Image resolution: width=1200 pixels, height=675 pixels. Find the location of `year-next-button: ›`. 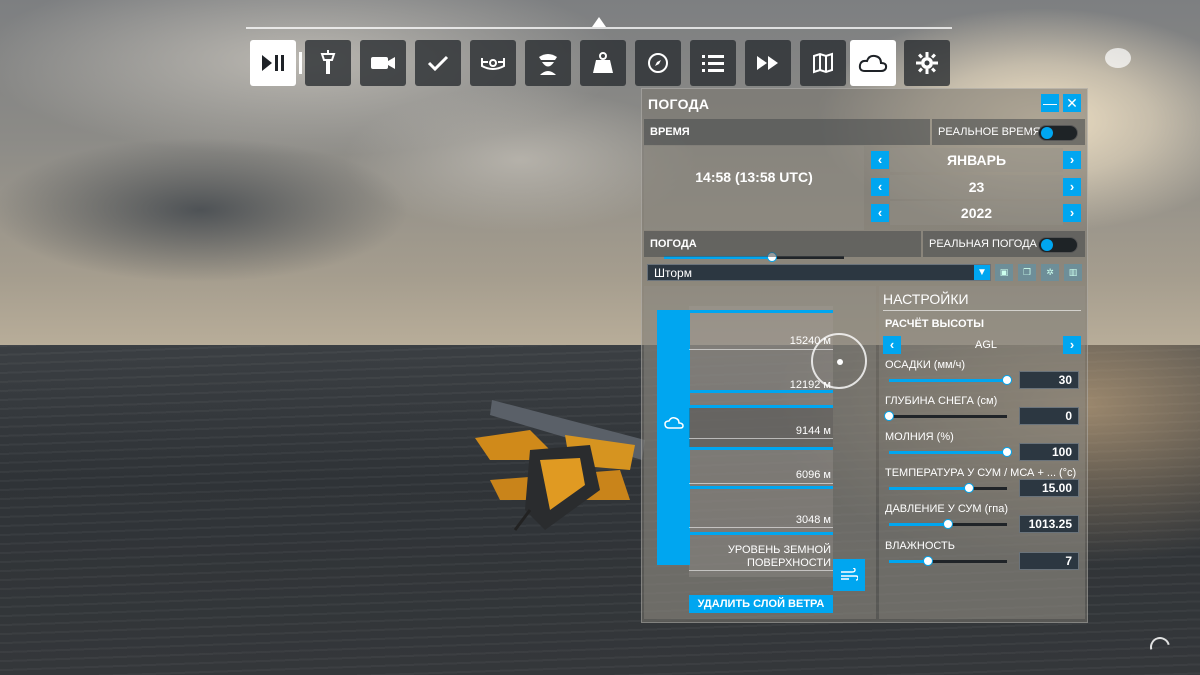

year-next-button: › is located at coordinates (1072, 213).